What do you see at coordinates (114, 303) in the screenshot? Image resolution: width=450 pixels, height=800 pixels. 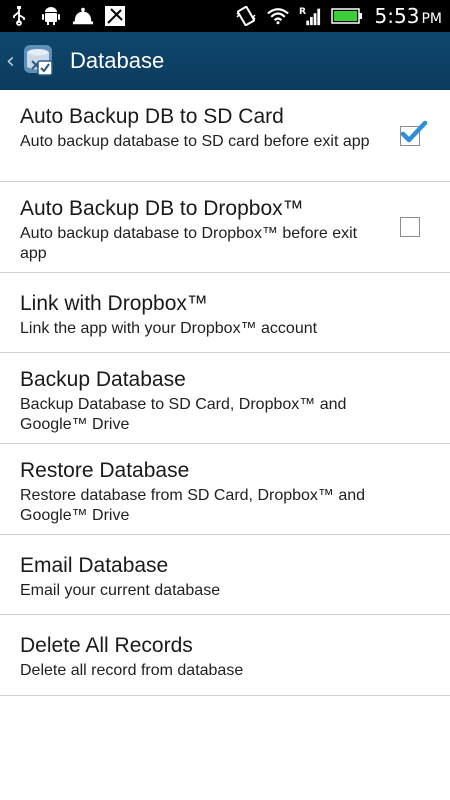 I see `pref-title: Link with Dropbox™` at bounding box center [114, 303].